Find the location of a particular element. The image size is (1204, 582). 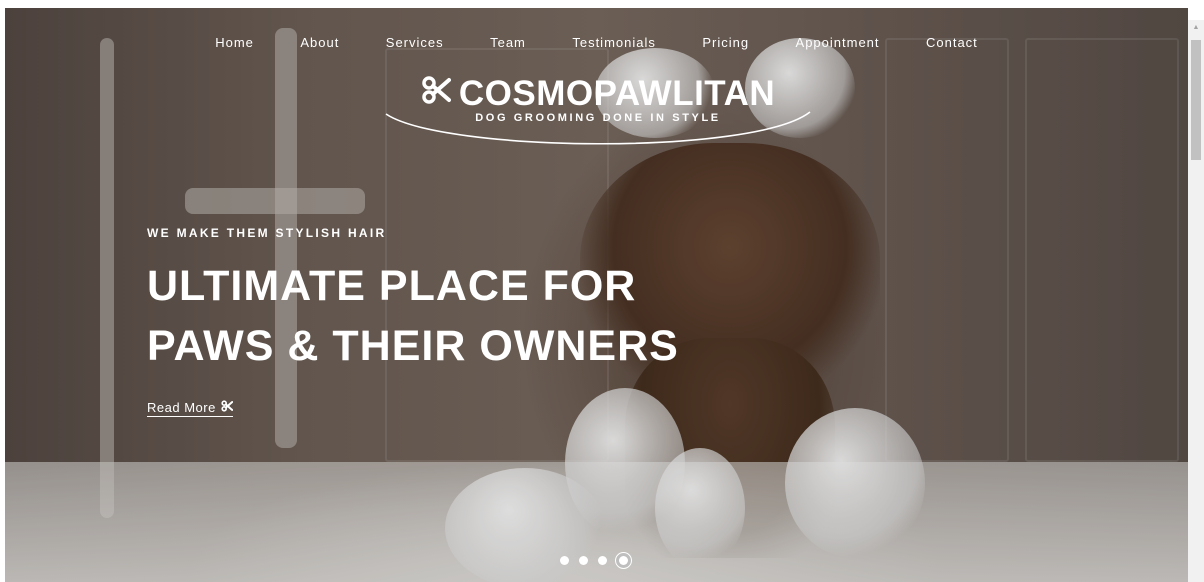

nav-item-home: Home is located at coordinates (234, 42).